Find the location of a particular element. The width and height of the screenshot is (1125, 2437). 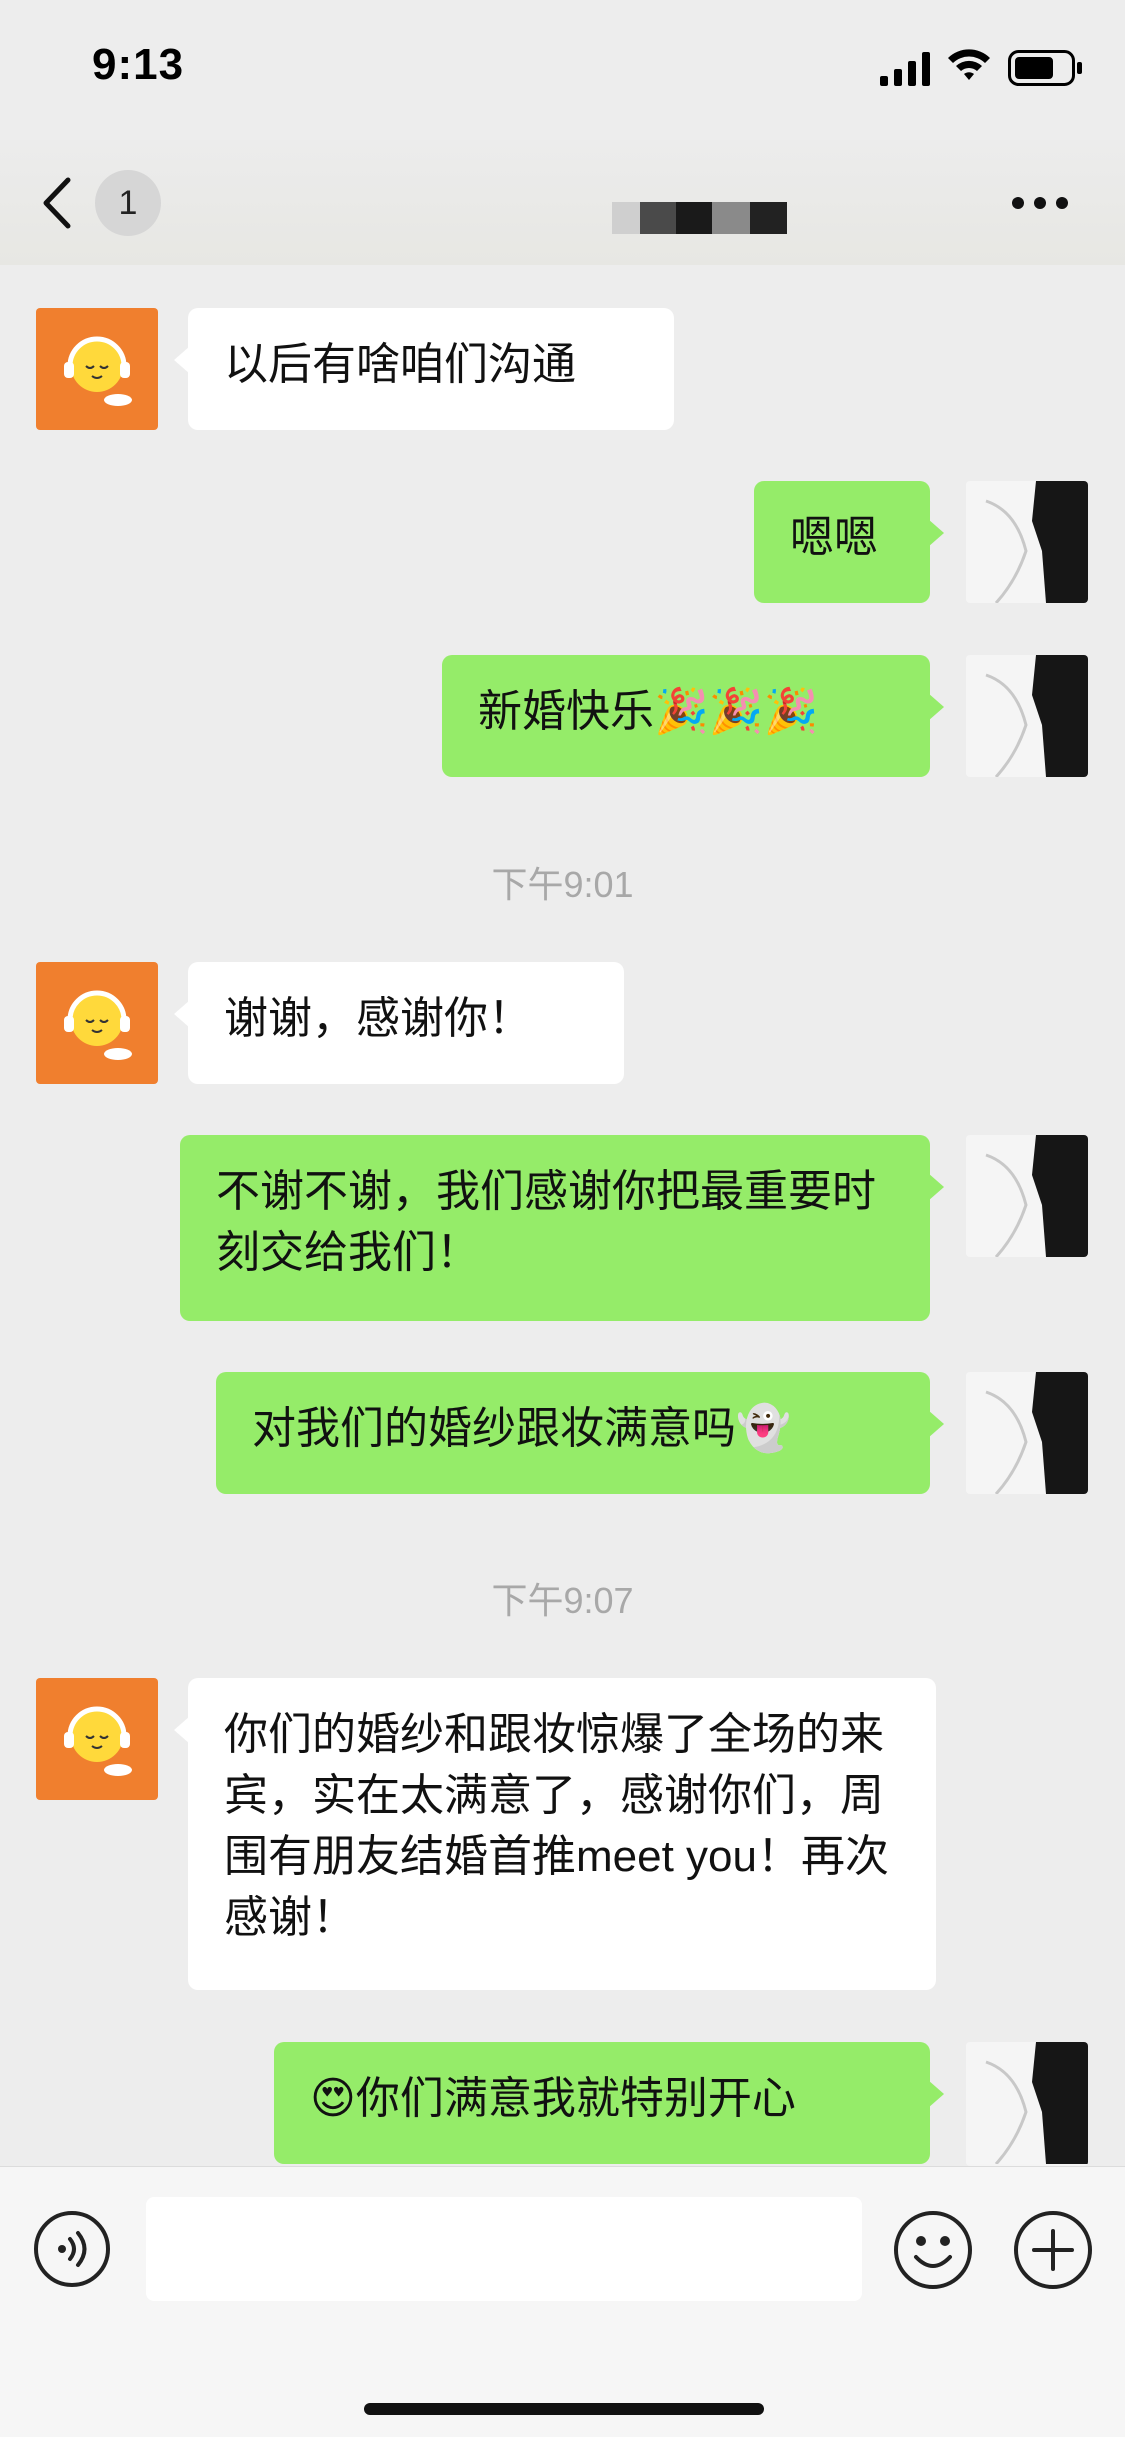

message-bubble-sent: 嗯嗯 is located at coordinates (849, 542).